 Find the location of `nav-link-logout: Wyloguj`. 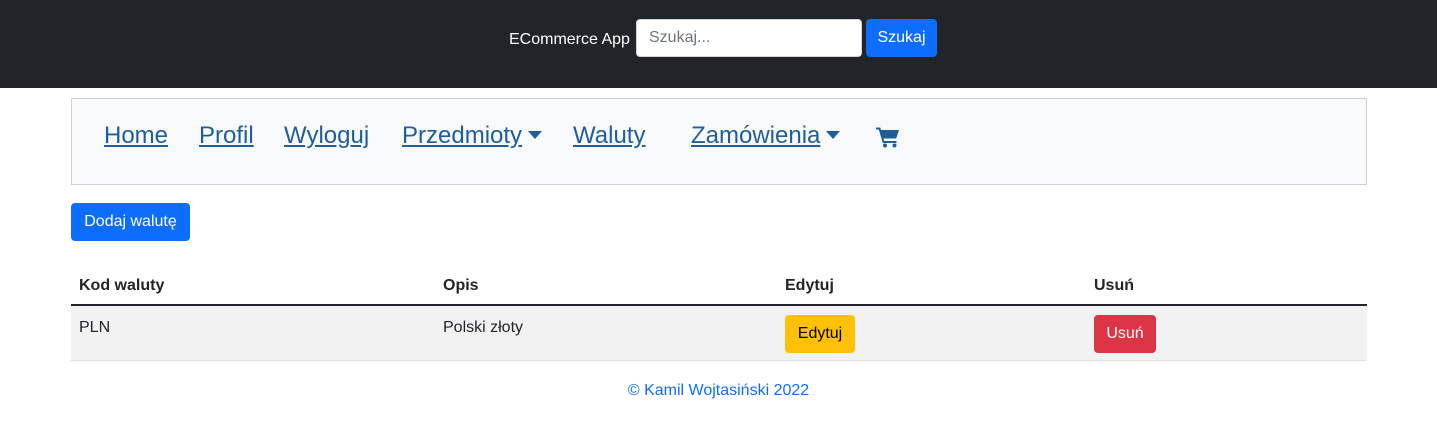

nav-link-logout: Wyloguj is located at coordinates (326, 136).